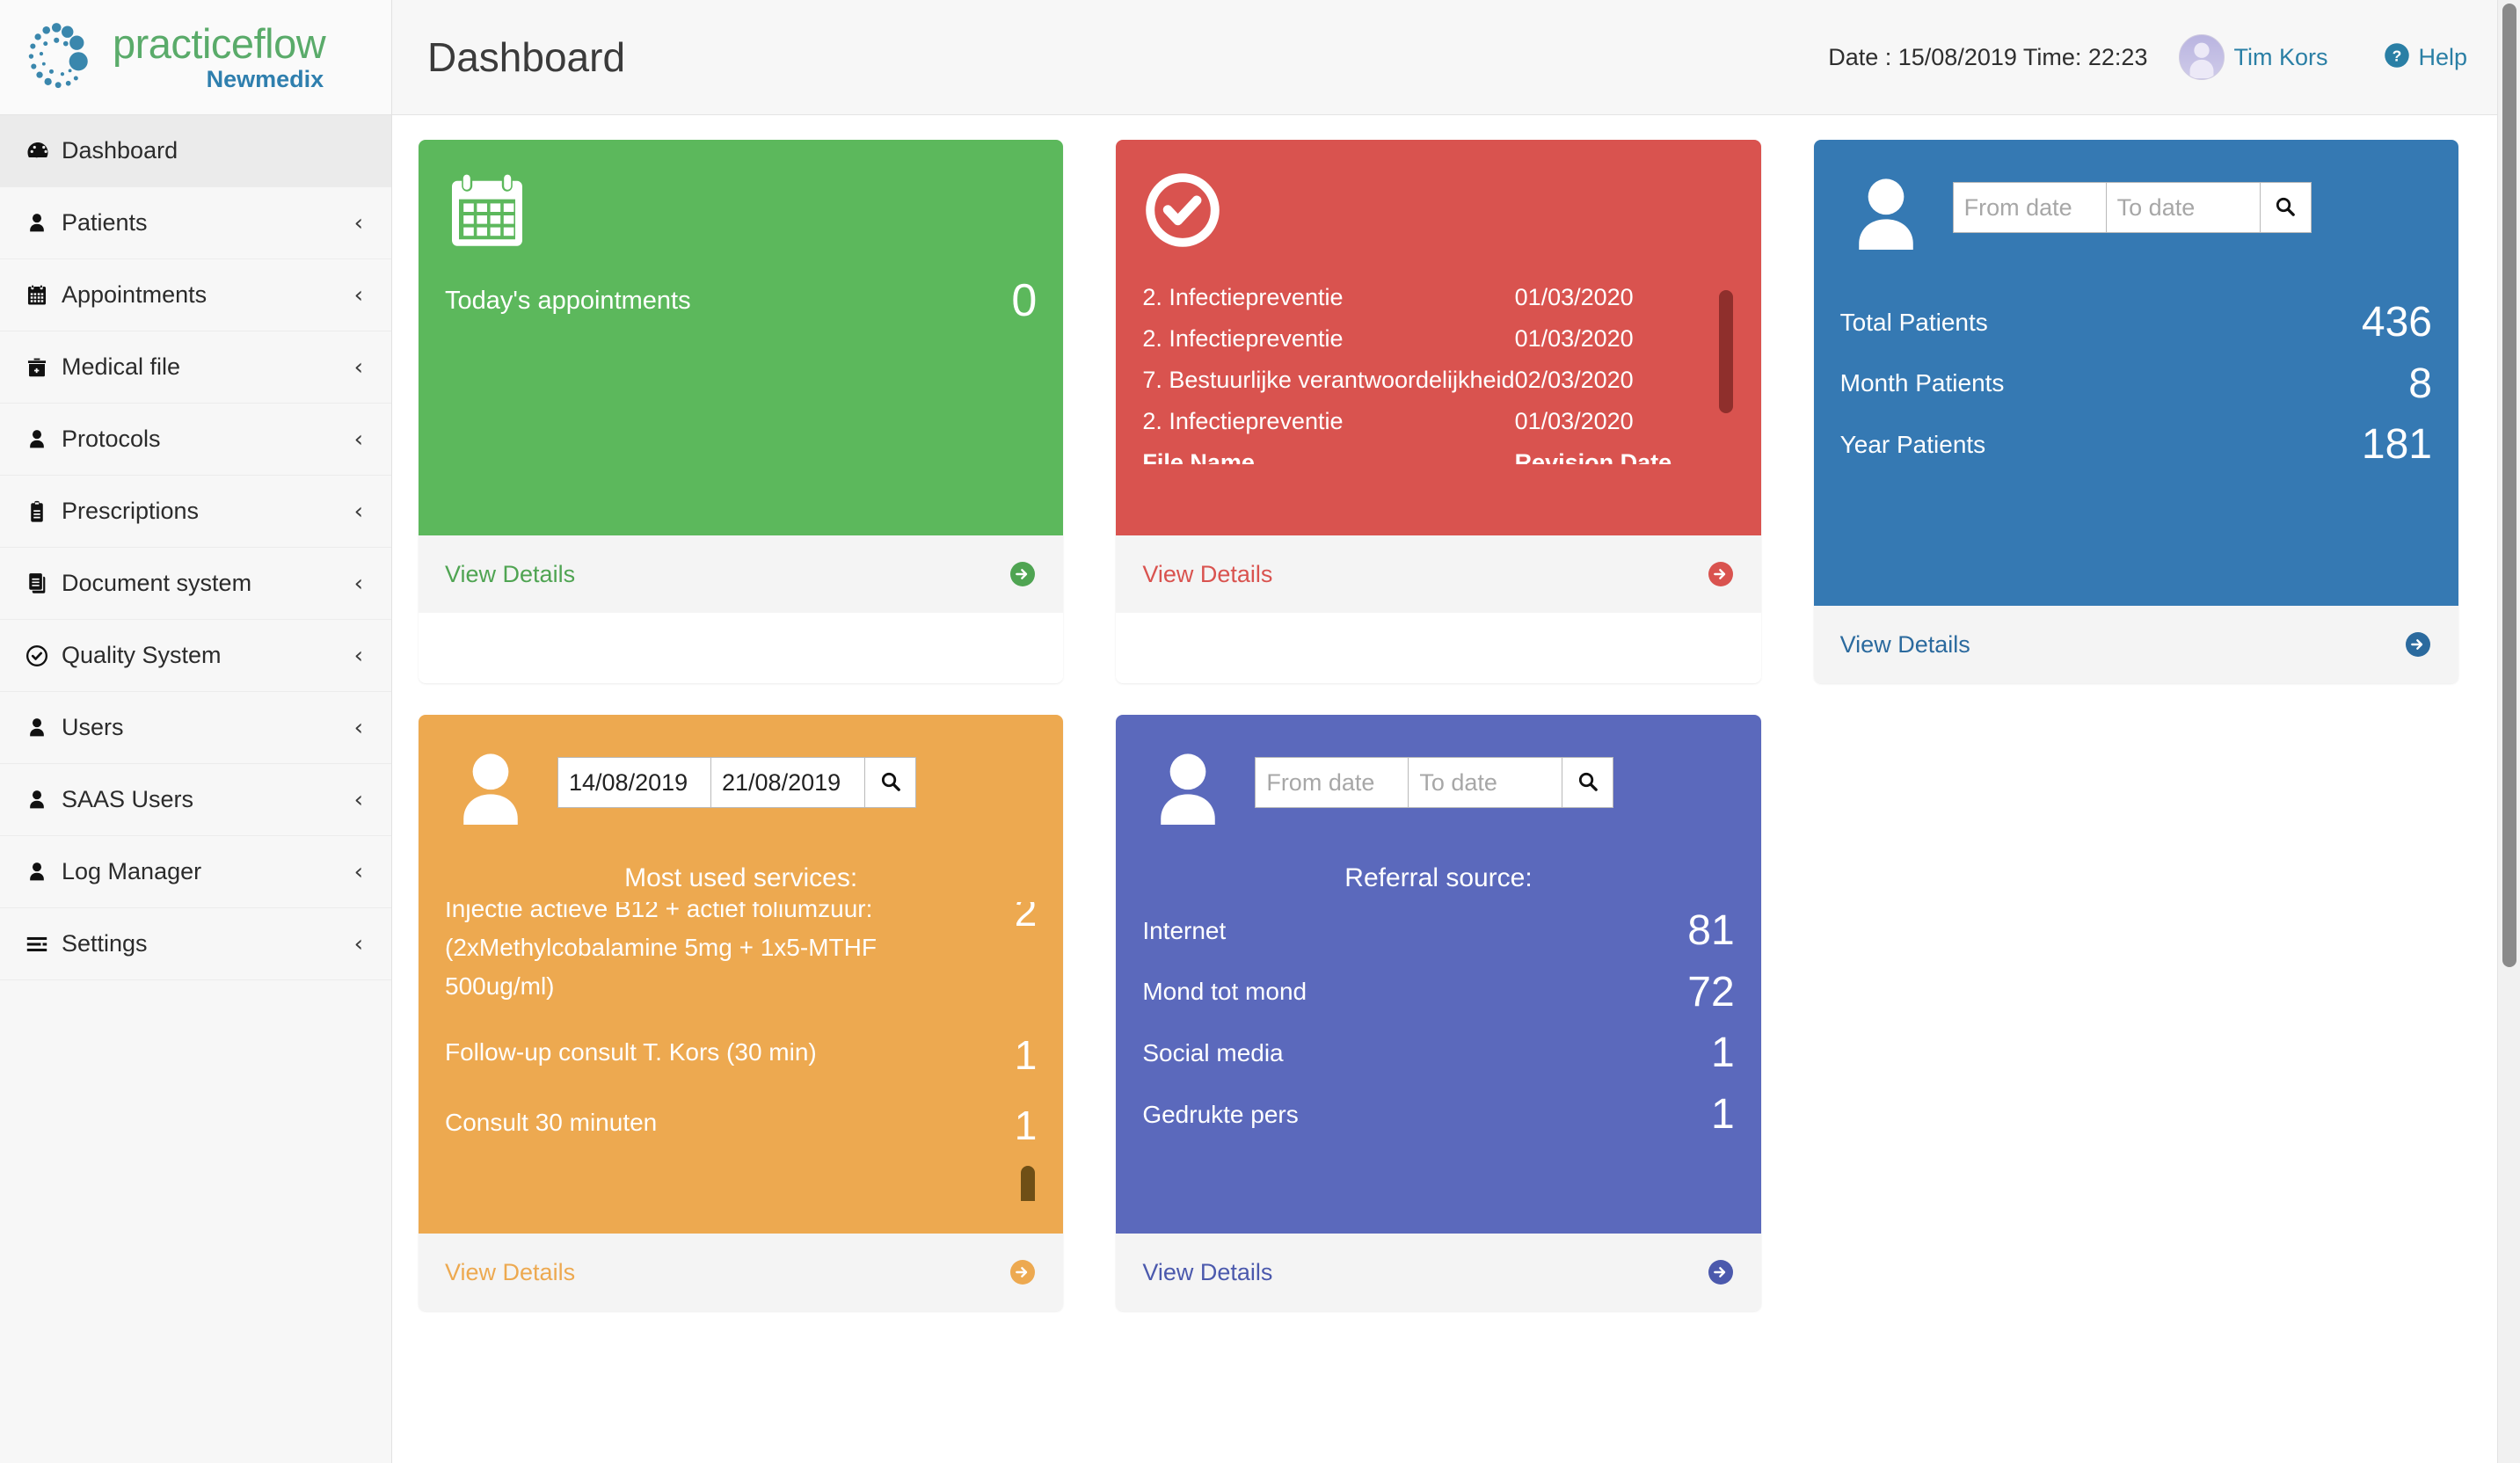  Describe the element at coordinates (490, 793) in the screenshot. I see `person-icon` at that location.